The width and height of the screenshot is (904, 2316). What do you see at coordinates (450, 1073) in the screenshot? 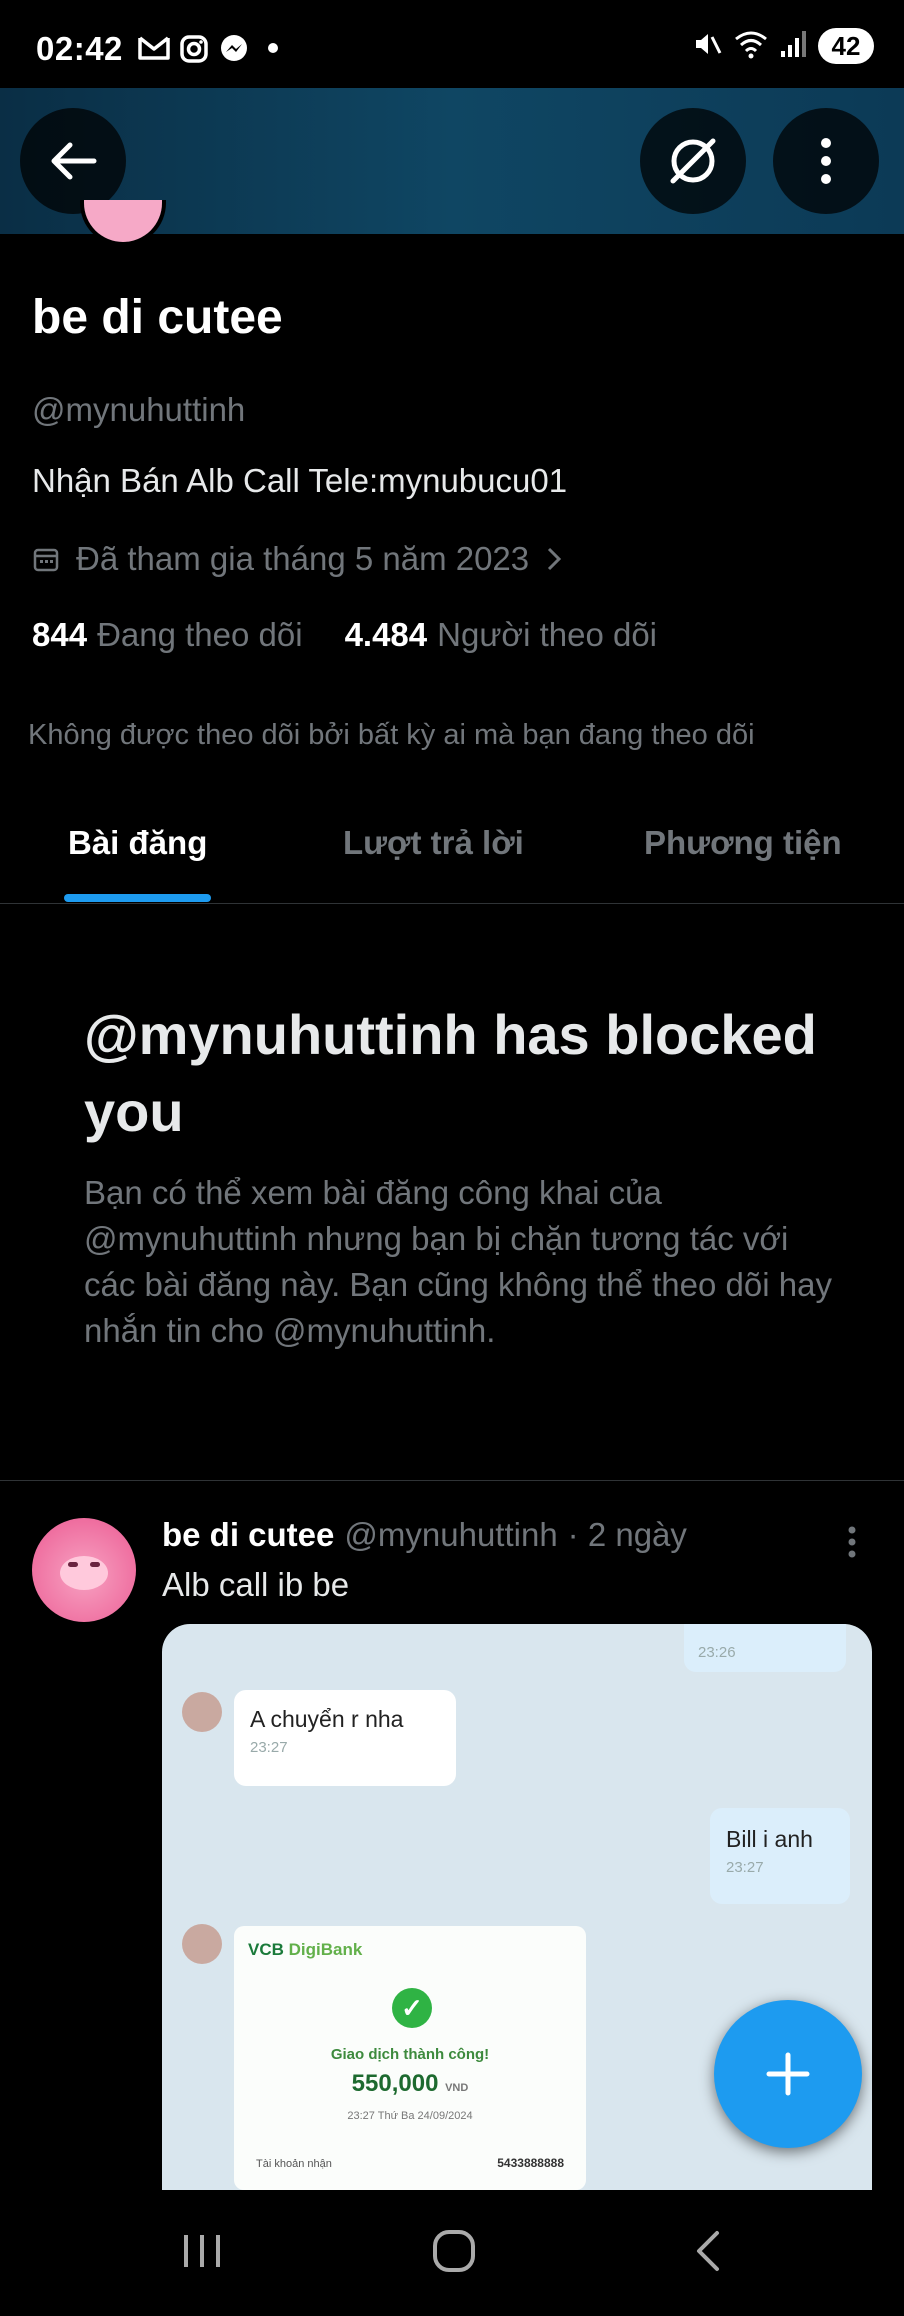
I see `blocked-title: @mynuhuttinh has blocked you` at bounding box center [450, 1073].